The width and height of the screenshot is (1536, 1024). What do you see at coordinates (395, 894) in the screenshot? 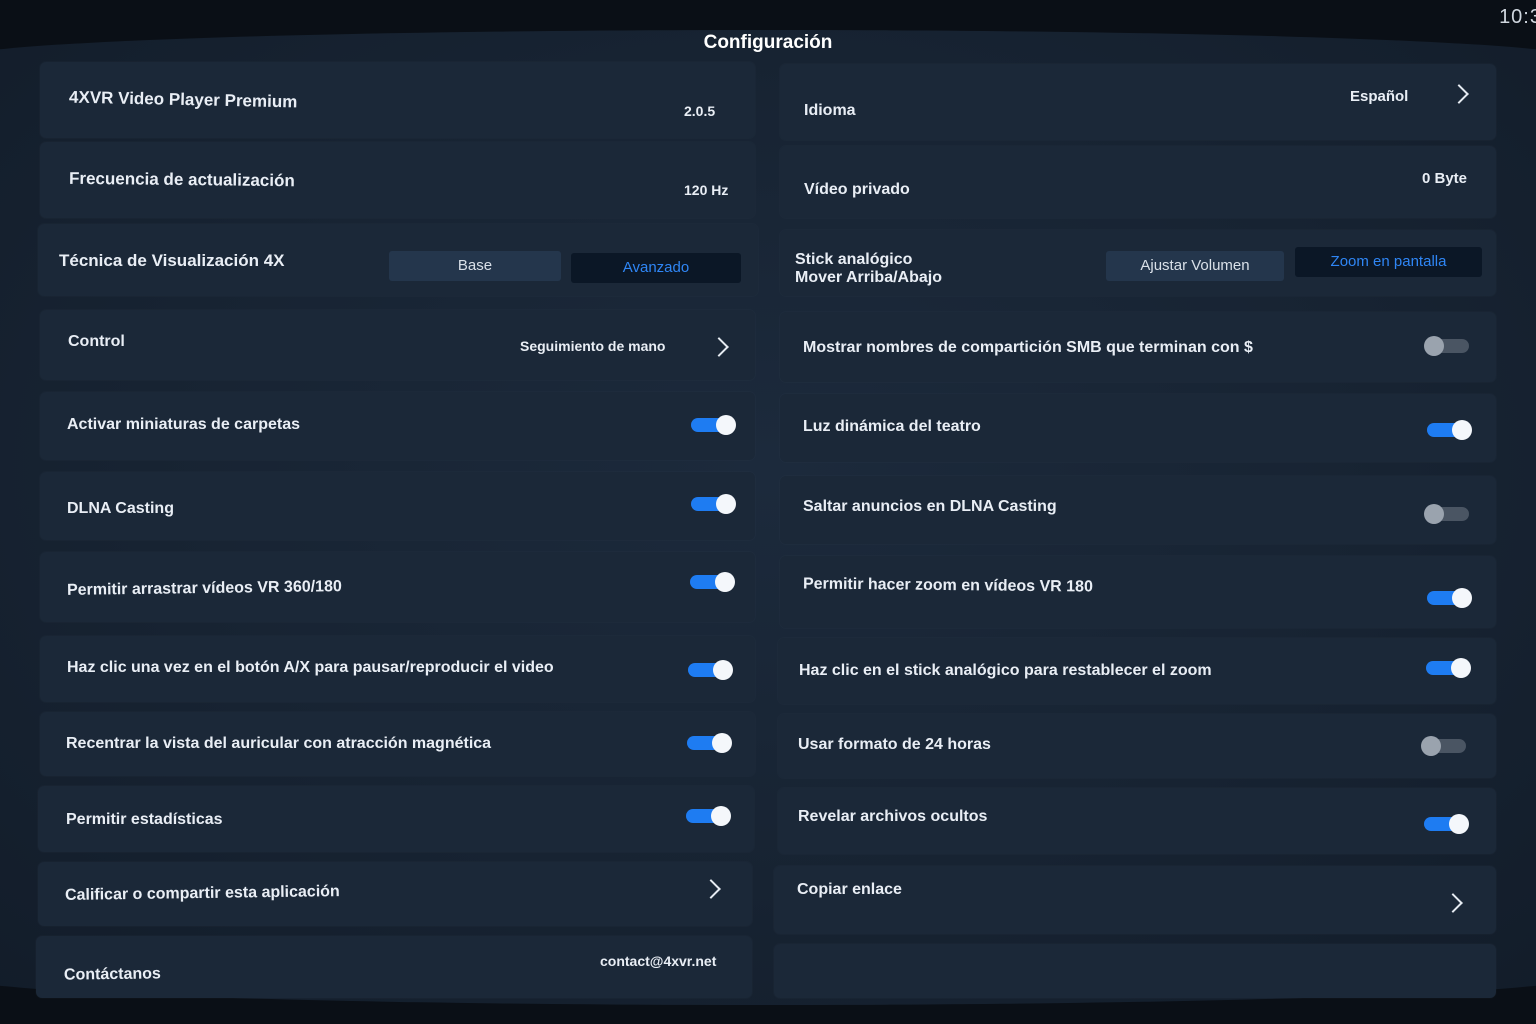
I see `rate-share-row: Calificar o compartir esta aplicación` at bounding box center [395, 894].